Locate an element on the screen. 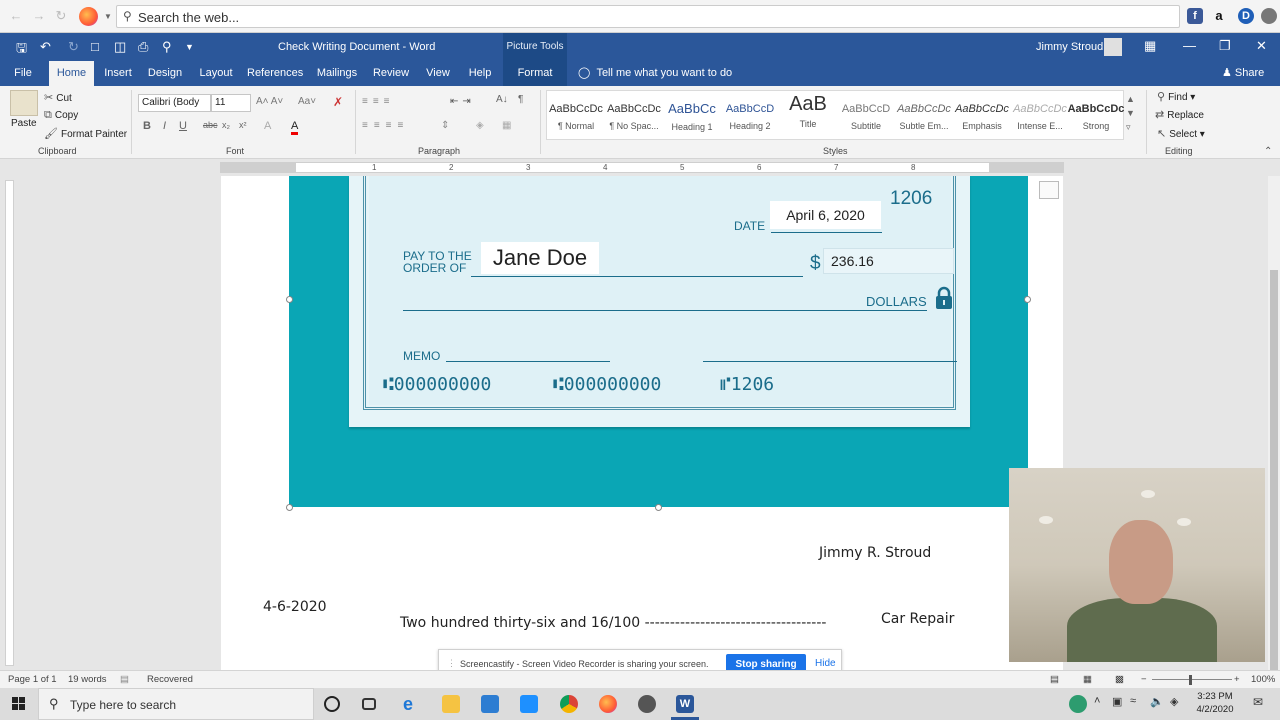  tab-references: References is located at coordinates (275, 73).